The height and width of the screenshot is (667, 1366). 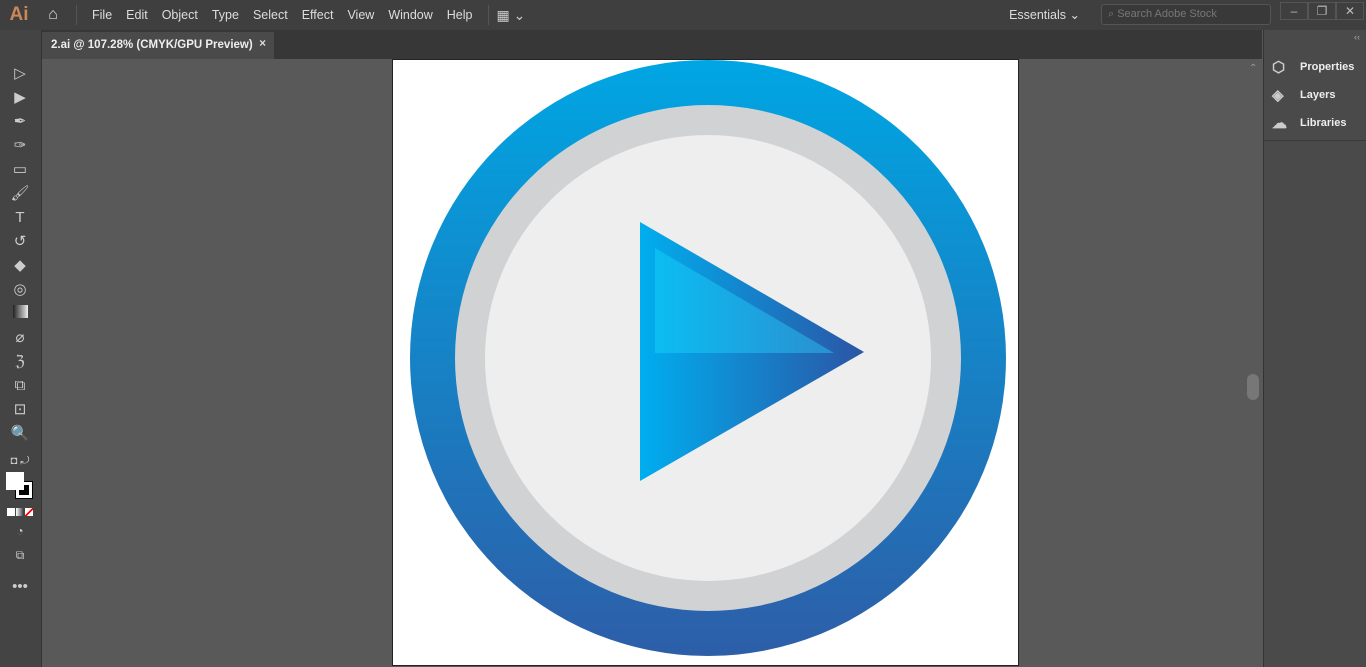 What do you see at coordinates (20, 170) in the screenshot?
I see `rectangle-tool-icon: ▭` at bounding box center [20, 170].